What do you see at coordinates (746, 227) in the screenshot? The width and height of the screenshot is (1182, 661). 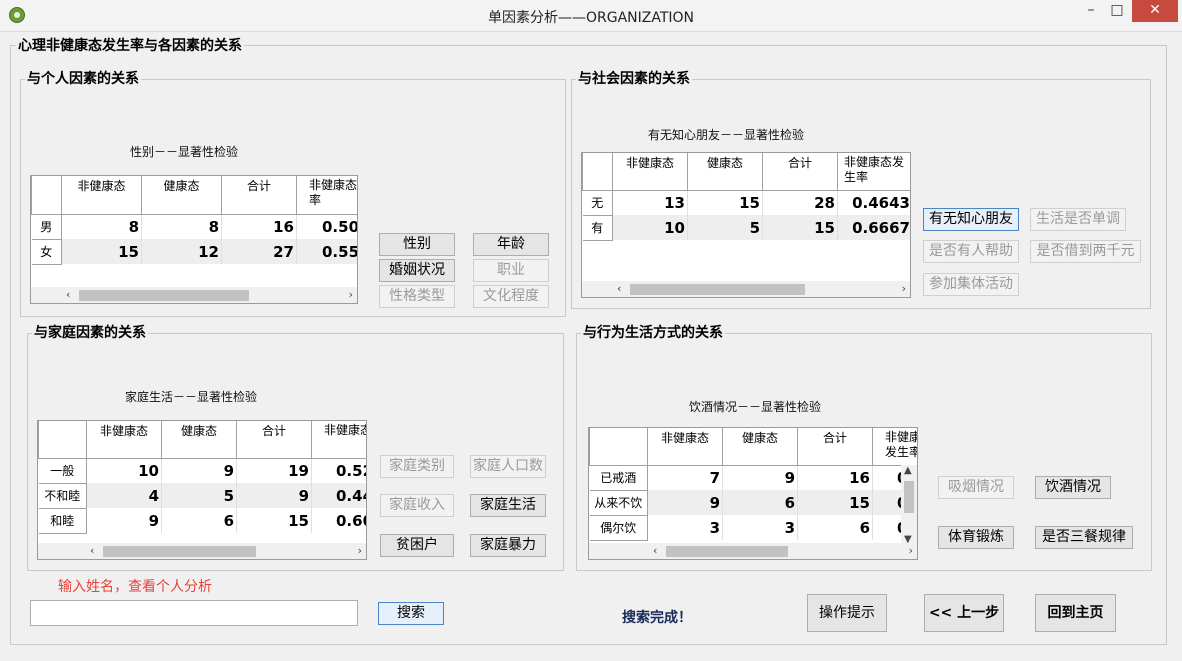 I see `table-row: 有 10 5 15 0.6667` at bounding box center [746, 227].